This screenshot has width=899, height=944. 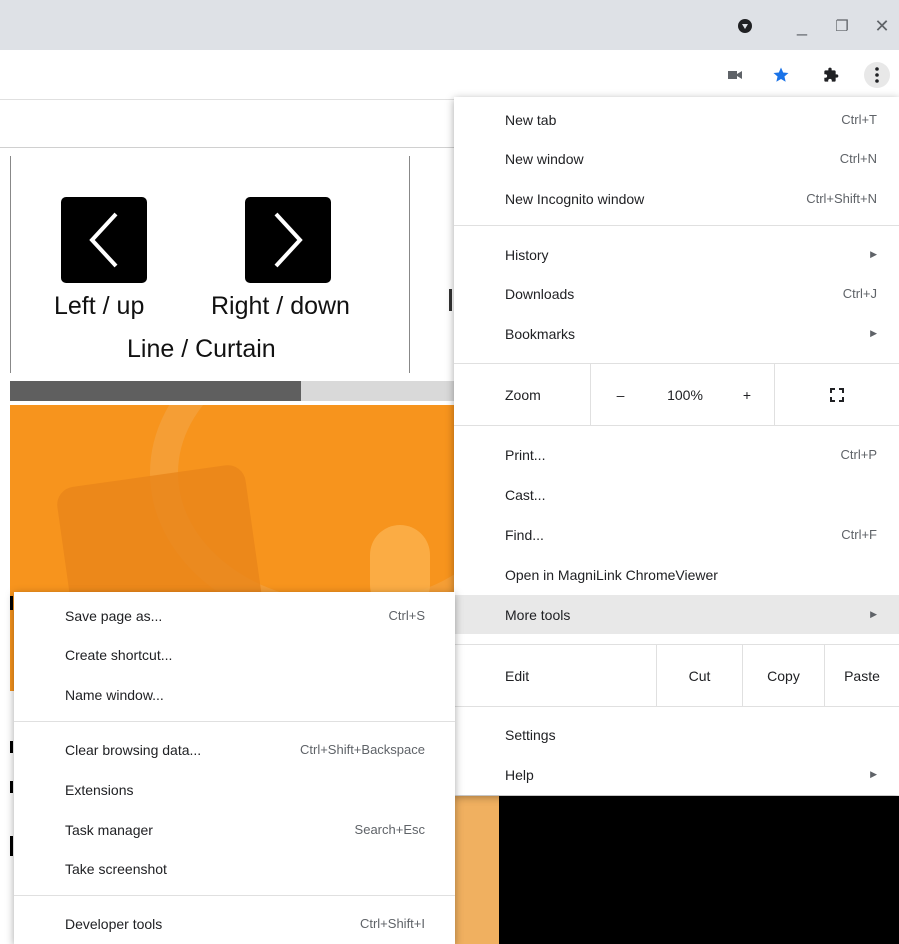 What do you see at coordinates (676, 293) in the screenshot?
I see `menu-item-downloads: Downloads Ctrl+J` at bounding box center [676, 293].